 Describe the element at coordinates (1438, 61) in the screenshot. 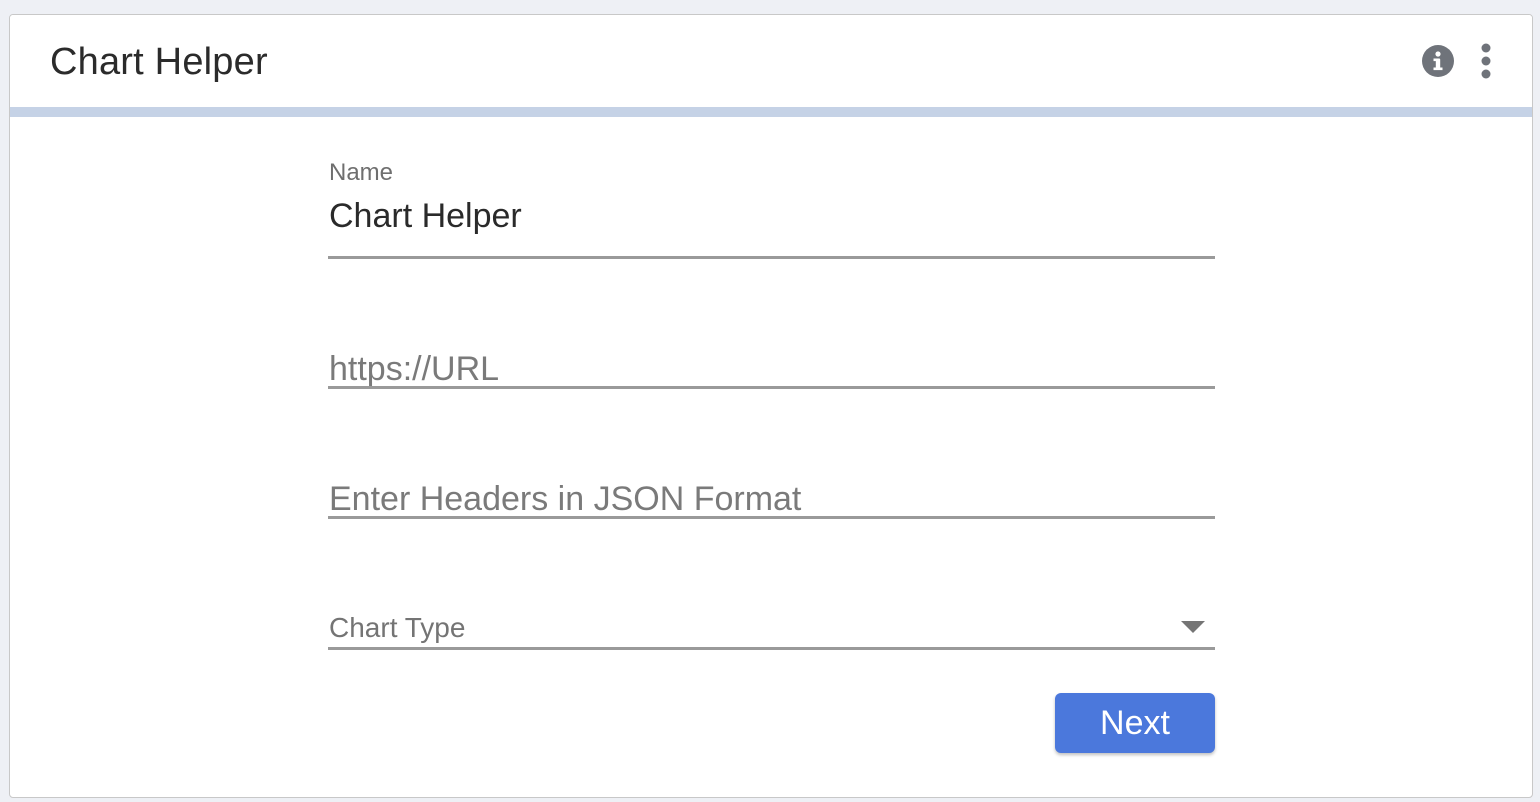

I see `info-icon` at that location.